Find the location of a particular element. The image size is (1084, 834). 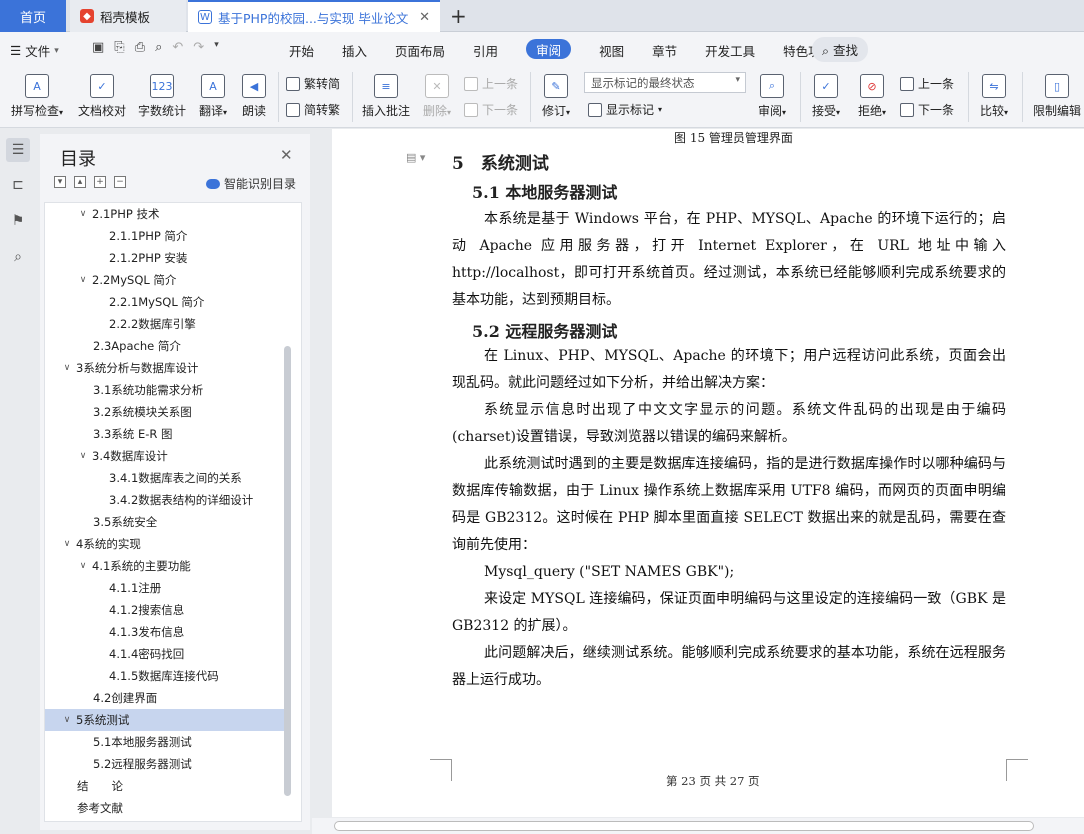

chevron-down-icon: ▾ is located at coordinates (737, 80).